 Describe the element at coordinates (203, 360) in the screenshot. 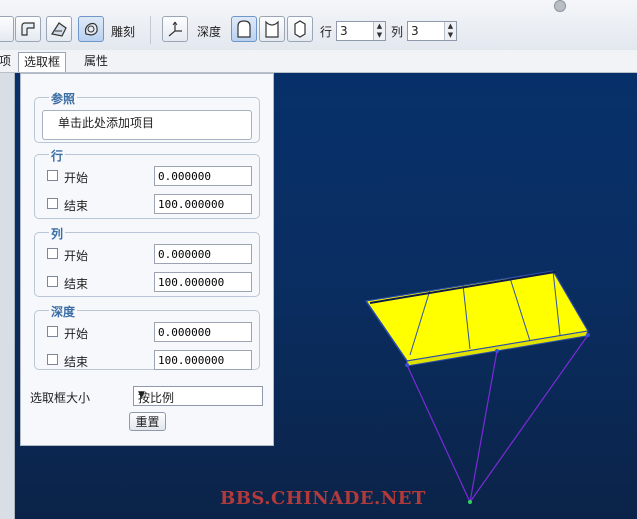

I see `depth-end-field` at that location.